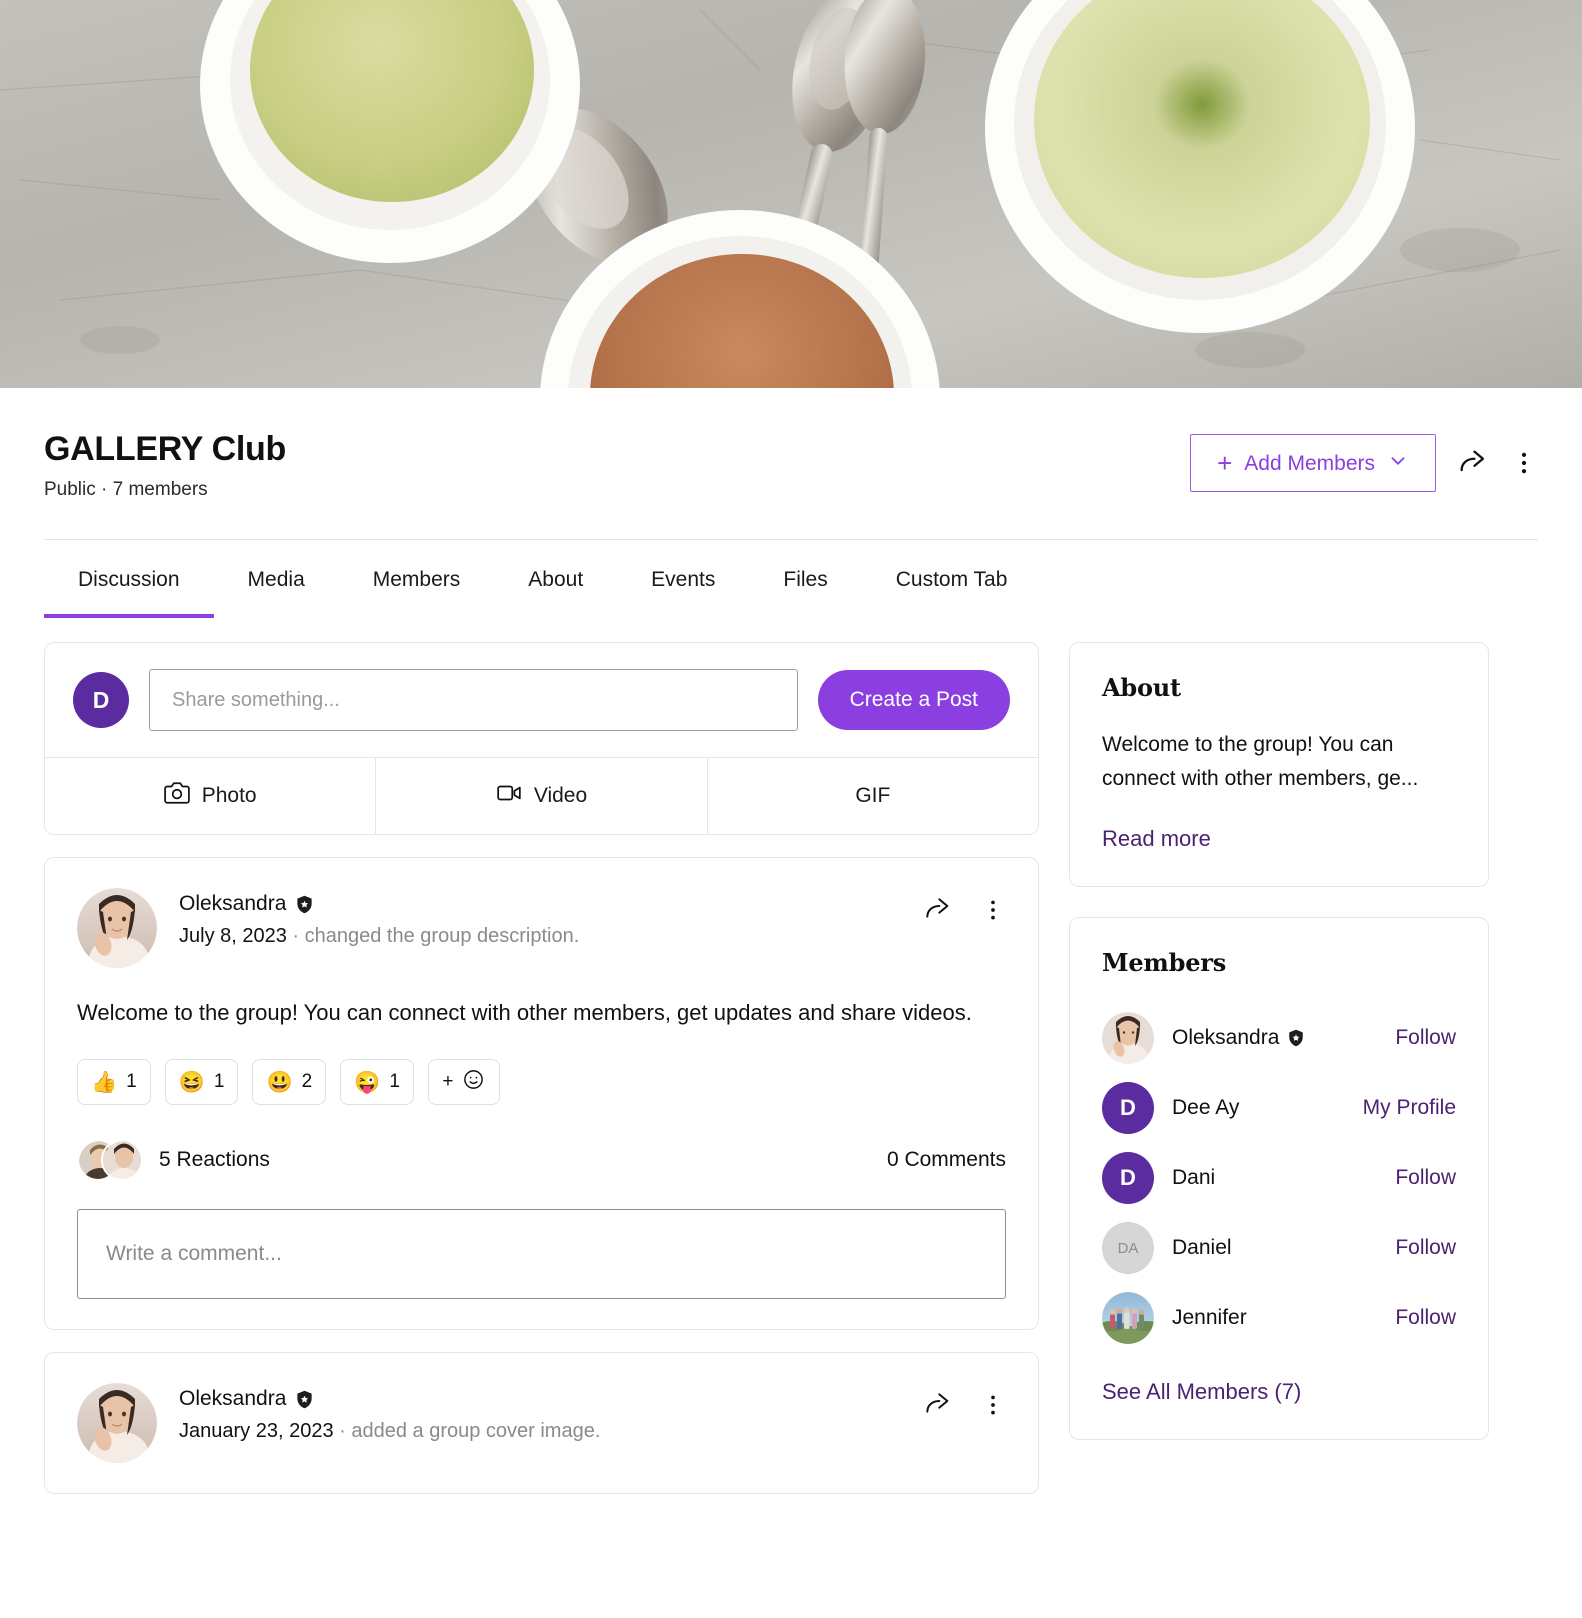  I want to click on comments-count-label: 0 Comments, so click(946, 1160).